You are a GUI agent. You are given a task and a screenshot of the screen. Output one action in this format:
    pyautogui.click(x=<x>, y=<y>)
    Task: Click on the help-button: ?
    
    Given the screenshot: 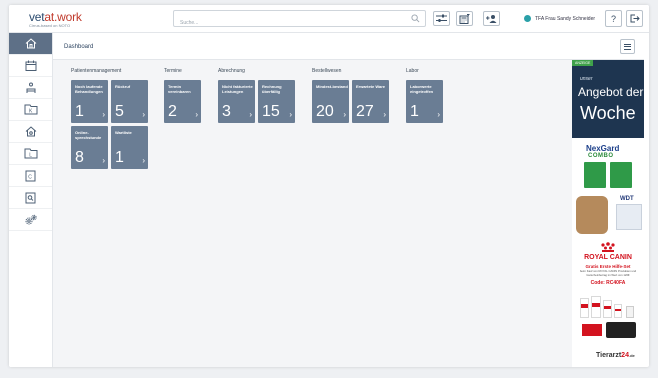 What is the action you would take?
    pyautogui.click(x=613, y=18)
    